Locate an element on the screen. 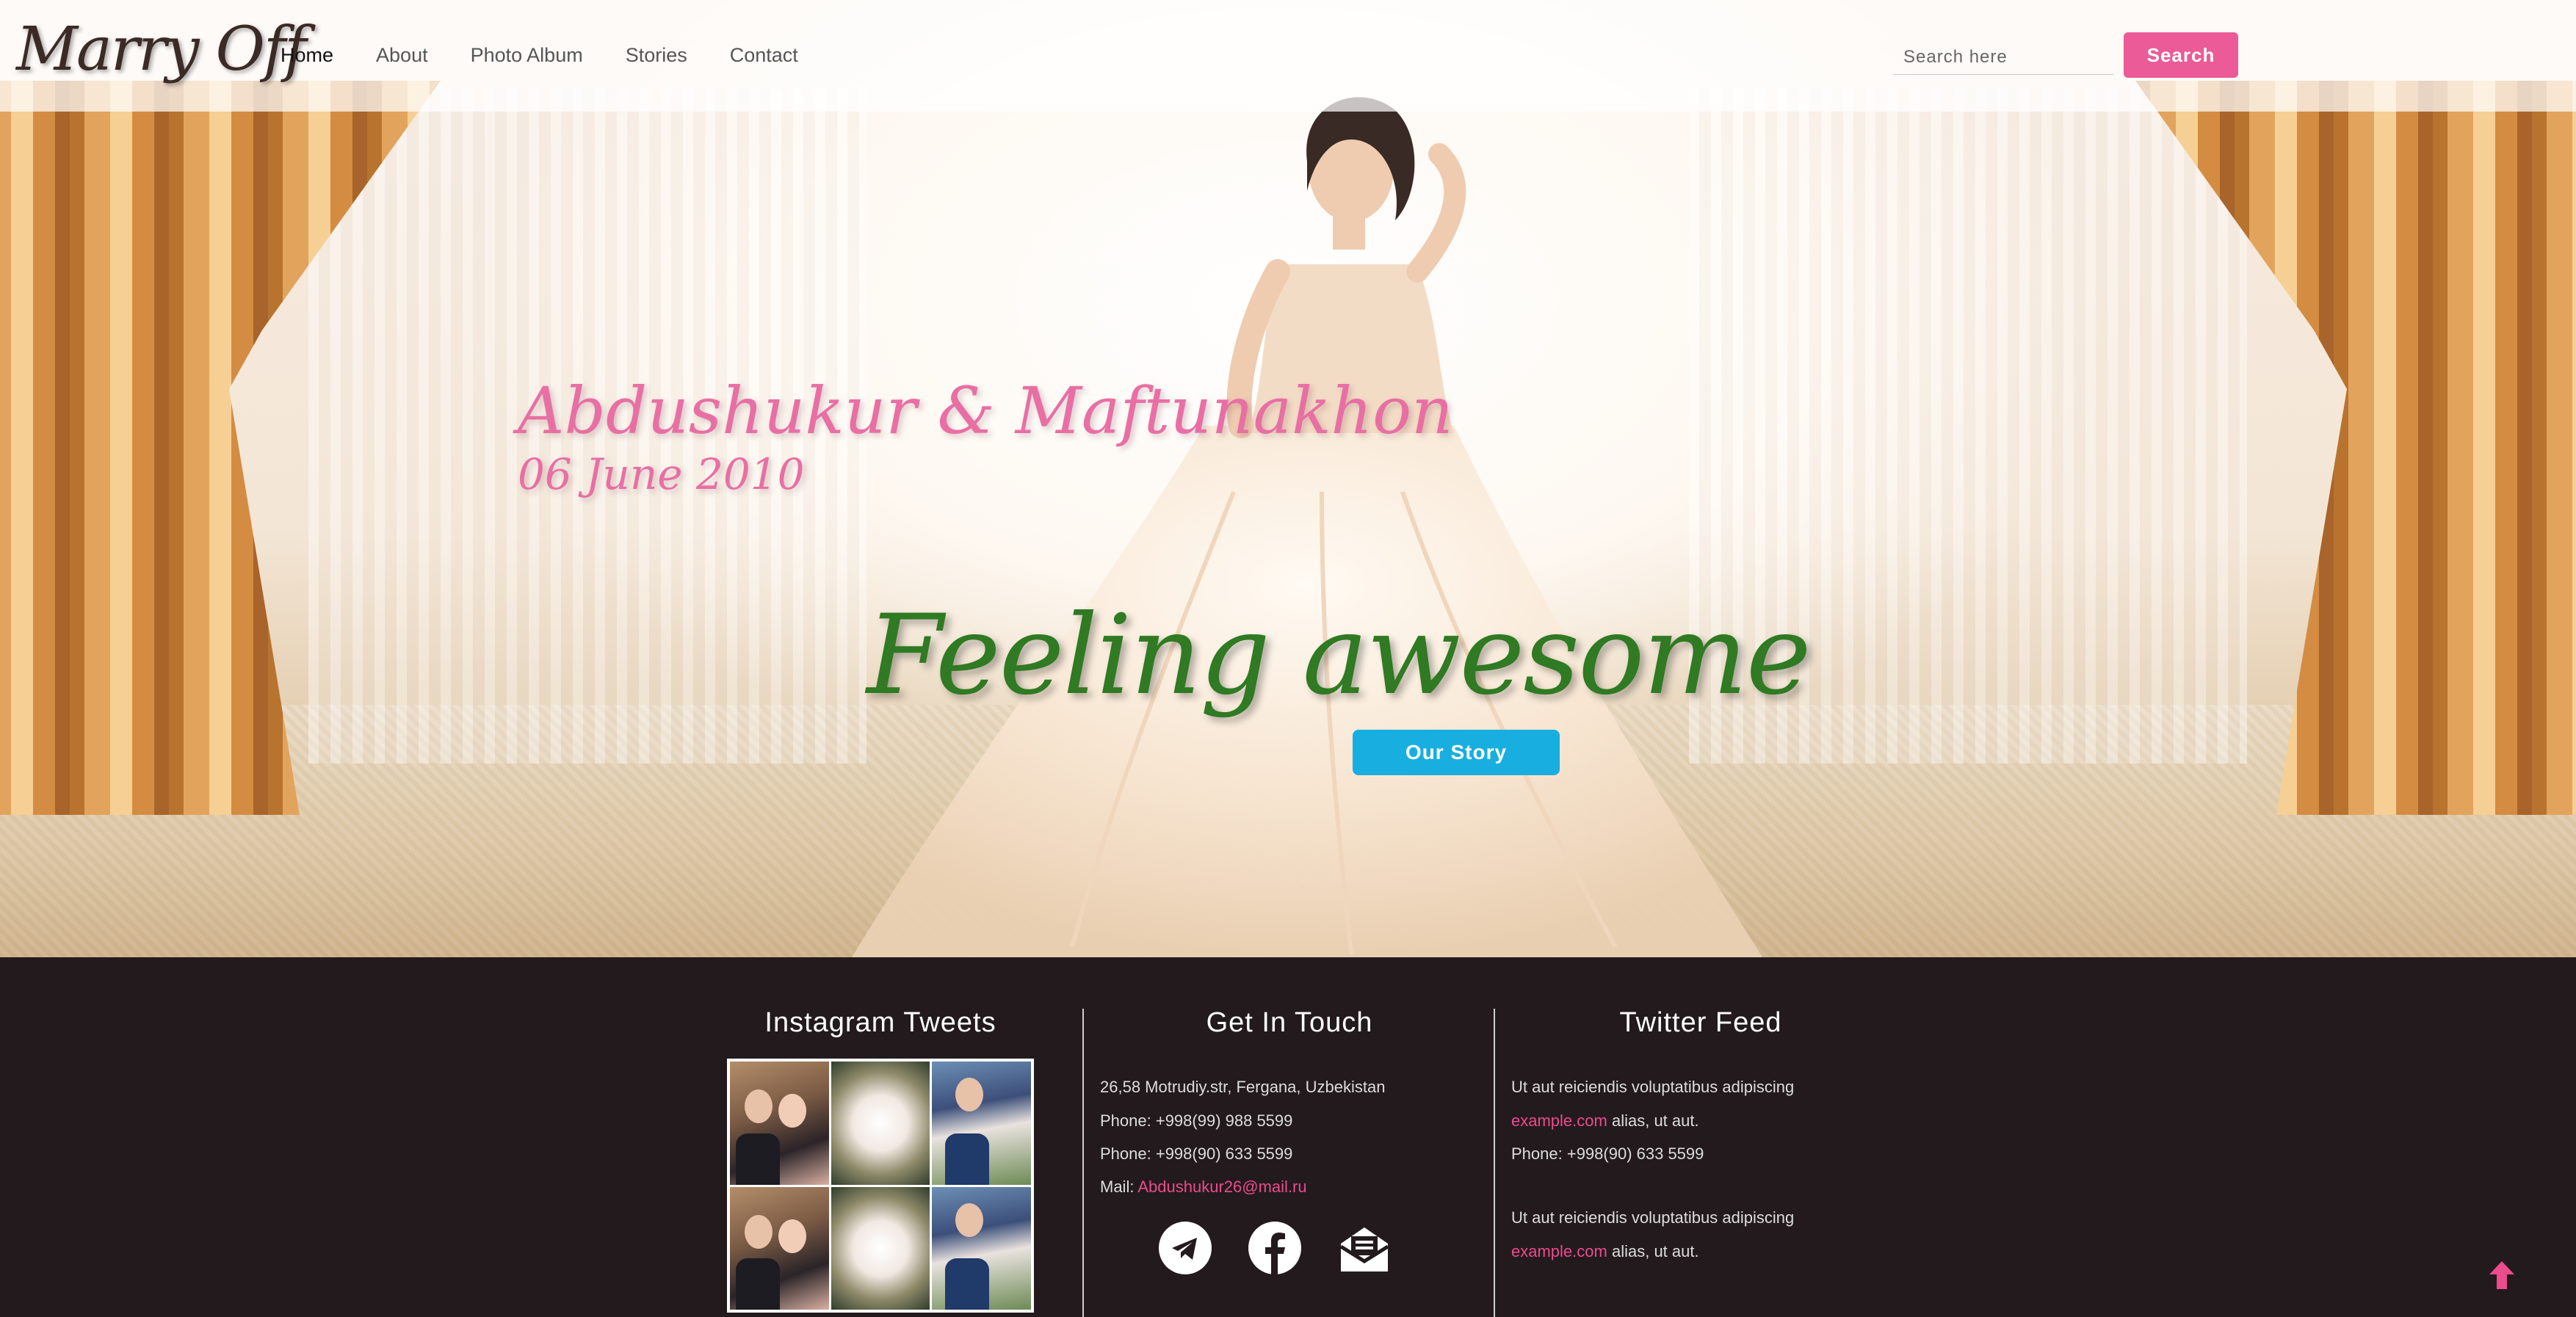 This screenshot has width=2576, height=1317. nav-item-photo-album: Photo Album is located at coordinates (527, 55).